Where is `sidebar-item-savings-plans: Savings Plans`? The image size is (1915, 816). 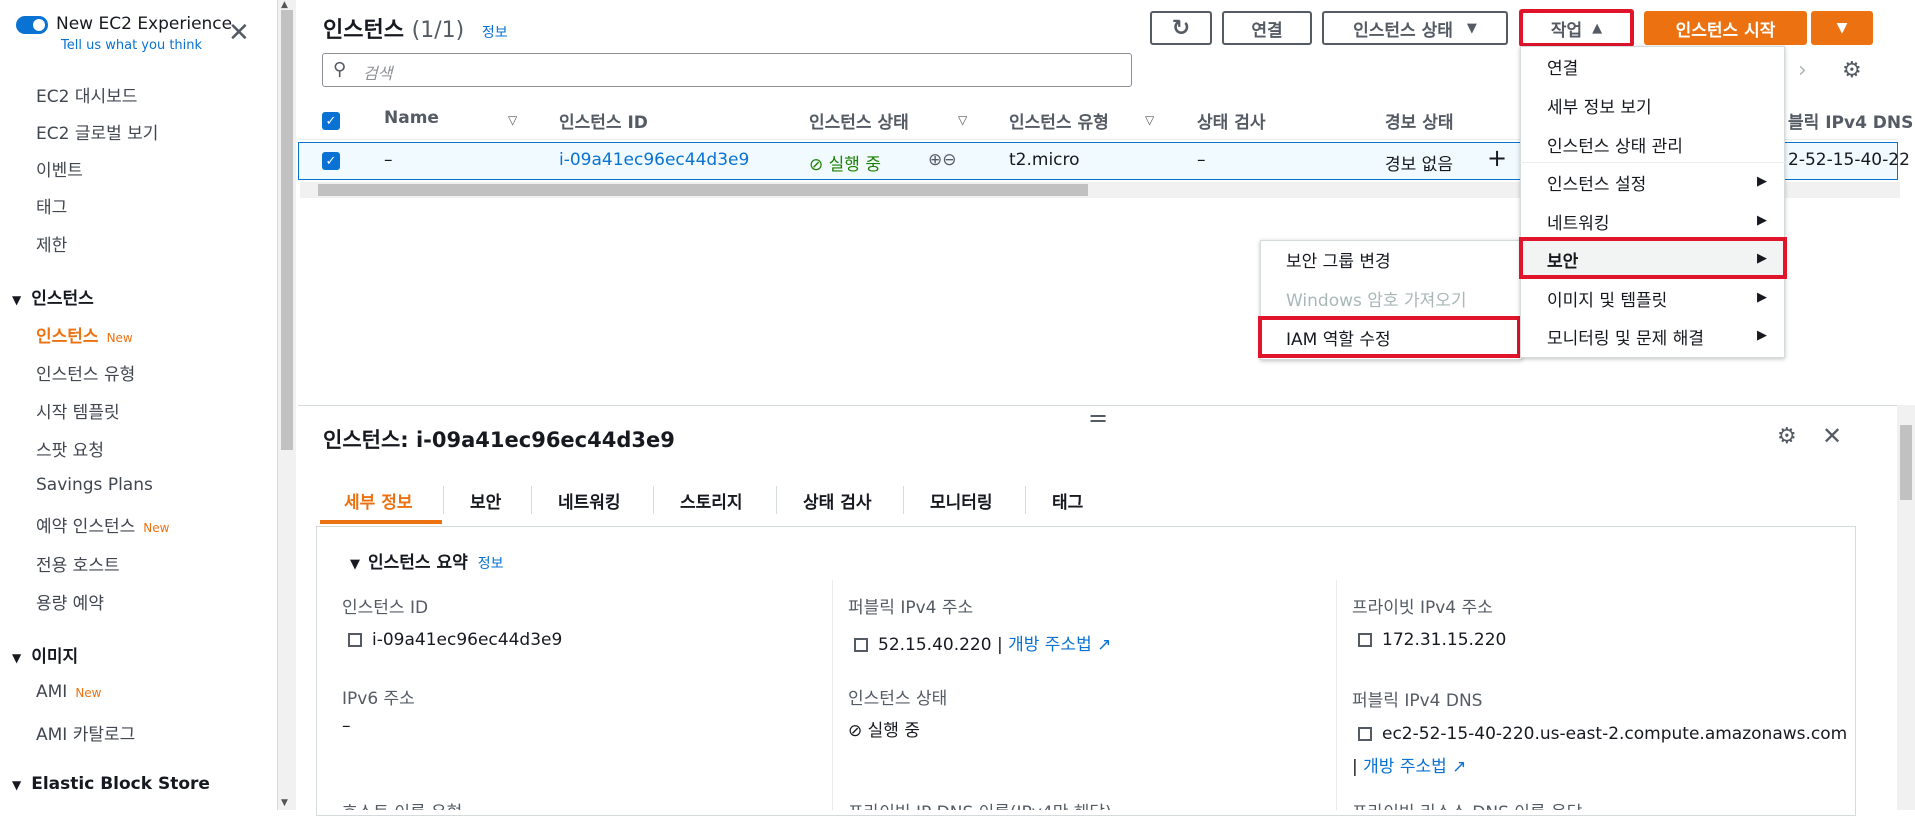
sidebar-item-savings-plans: Savings Plans is located at coordinates (94, 485).